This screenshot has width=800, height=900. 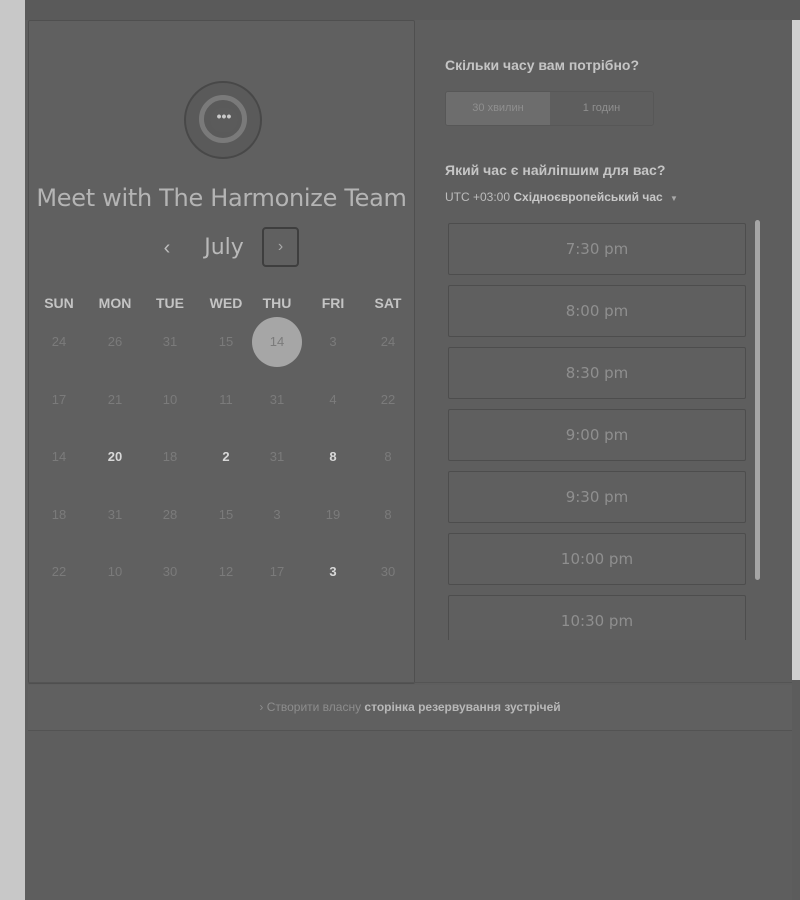 What do you see at coordinates (226, 457) in the screenshot?
I see `calendar-day: 2` at bounding box center [226, 457].